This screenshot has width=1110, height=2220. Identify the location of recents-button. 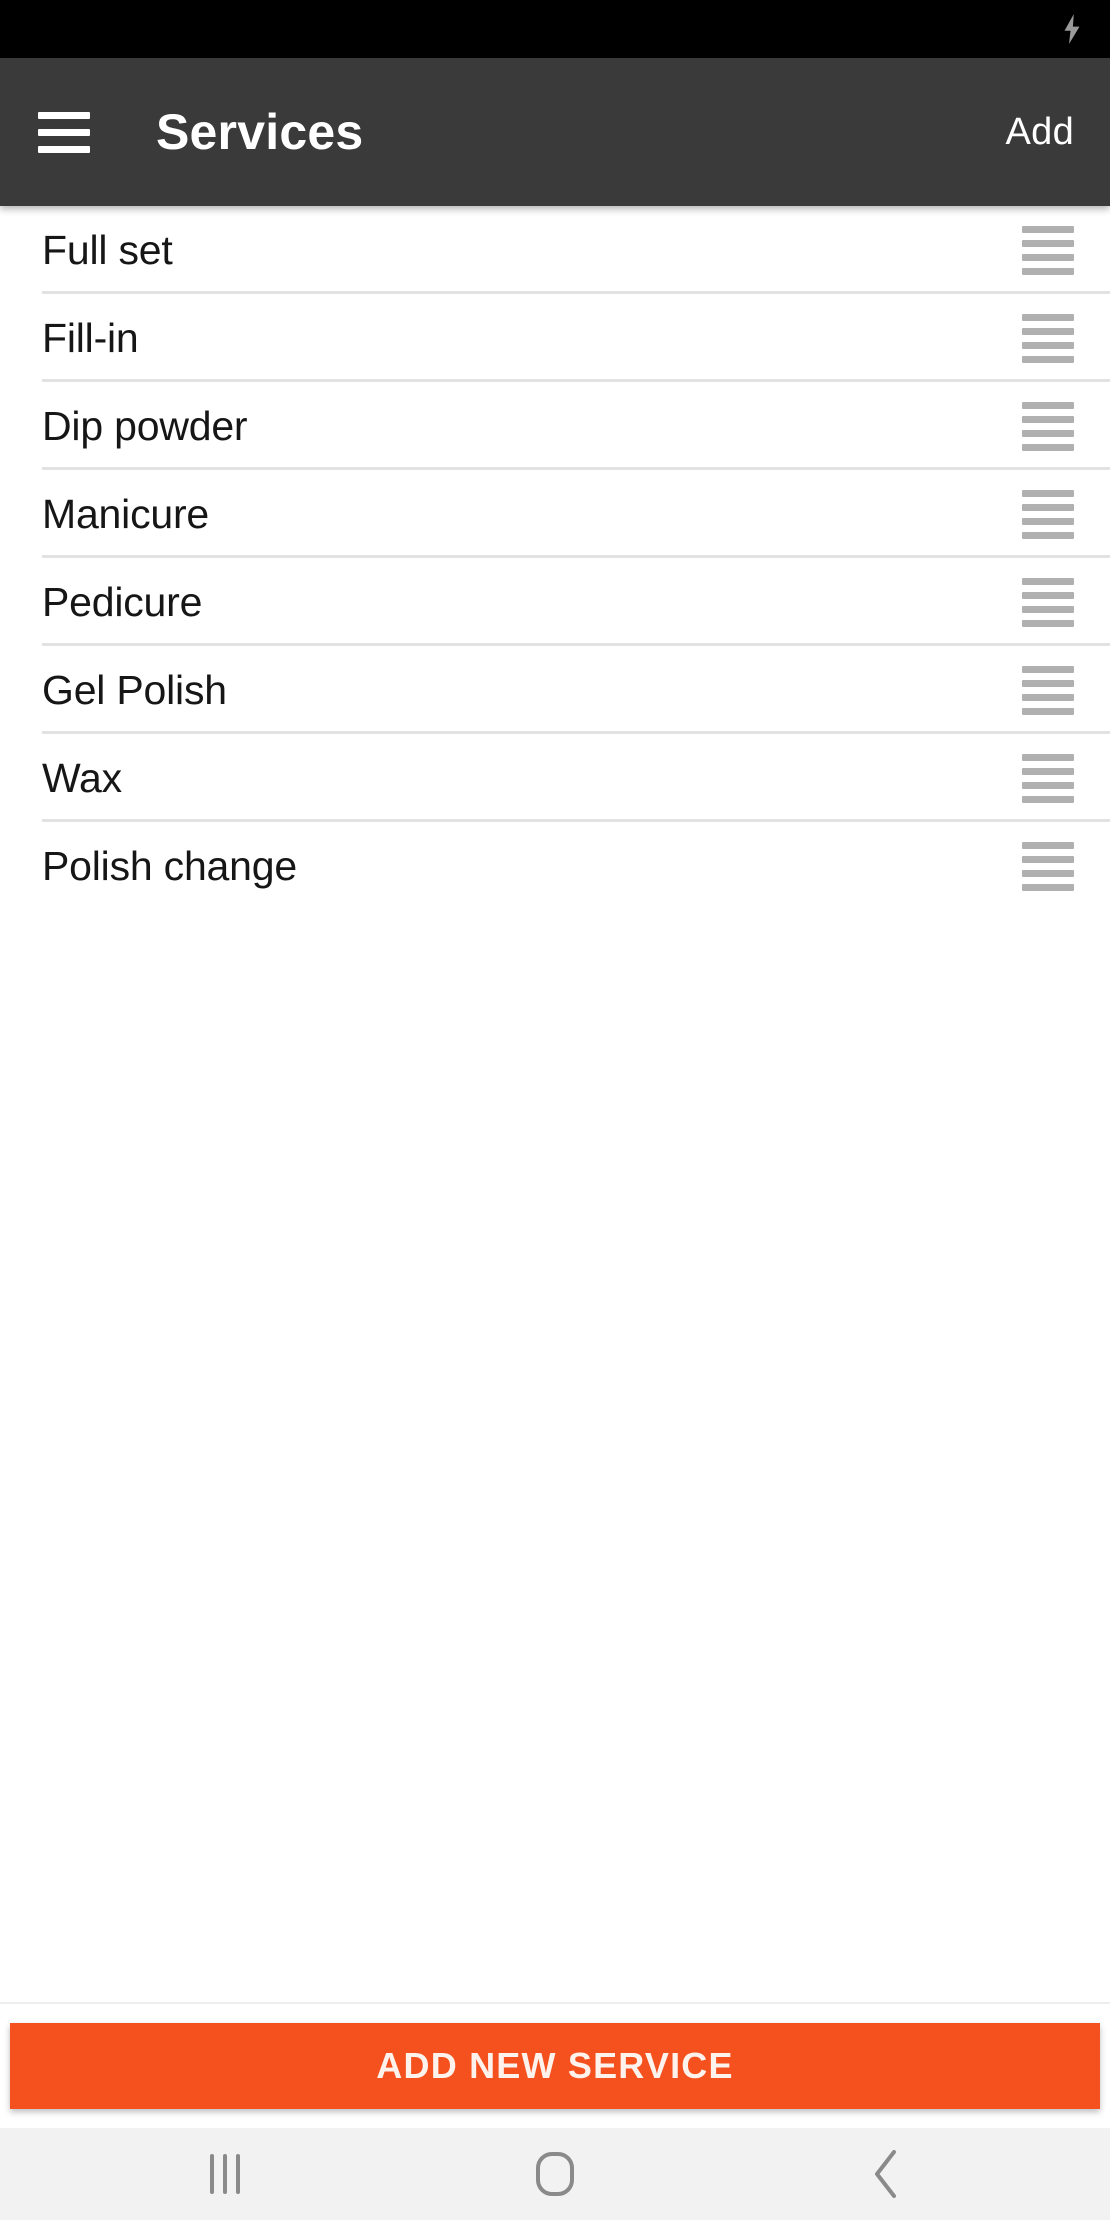
(225, 2174).